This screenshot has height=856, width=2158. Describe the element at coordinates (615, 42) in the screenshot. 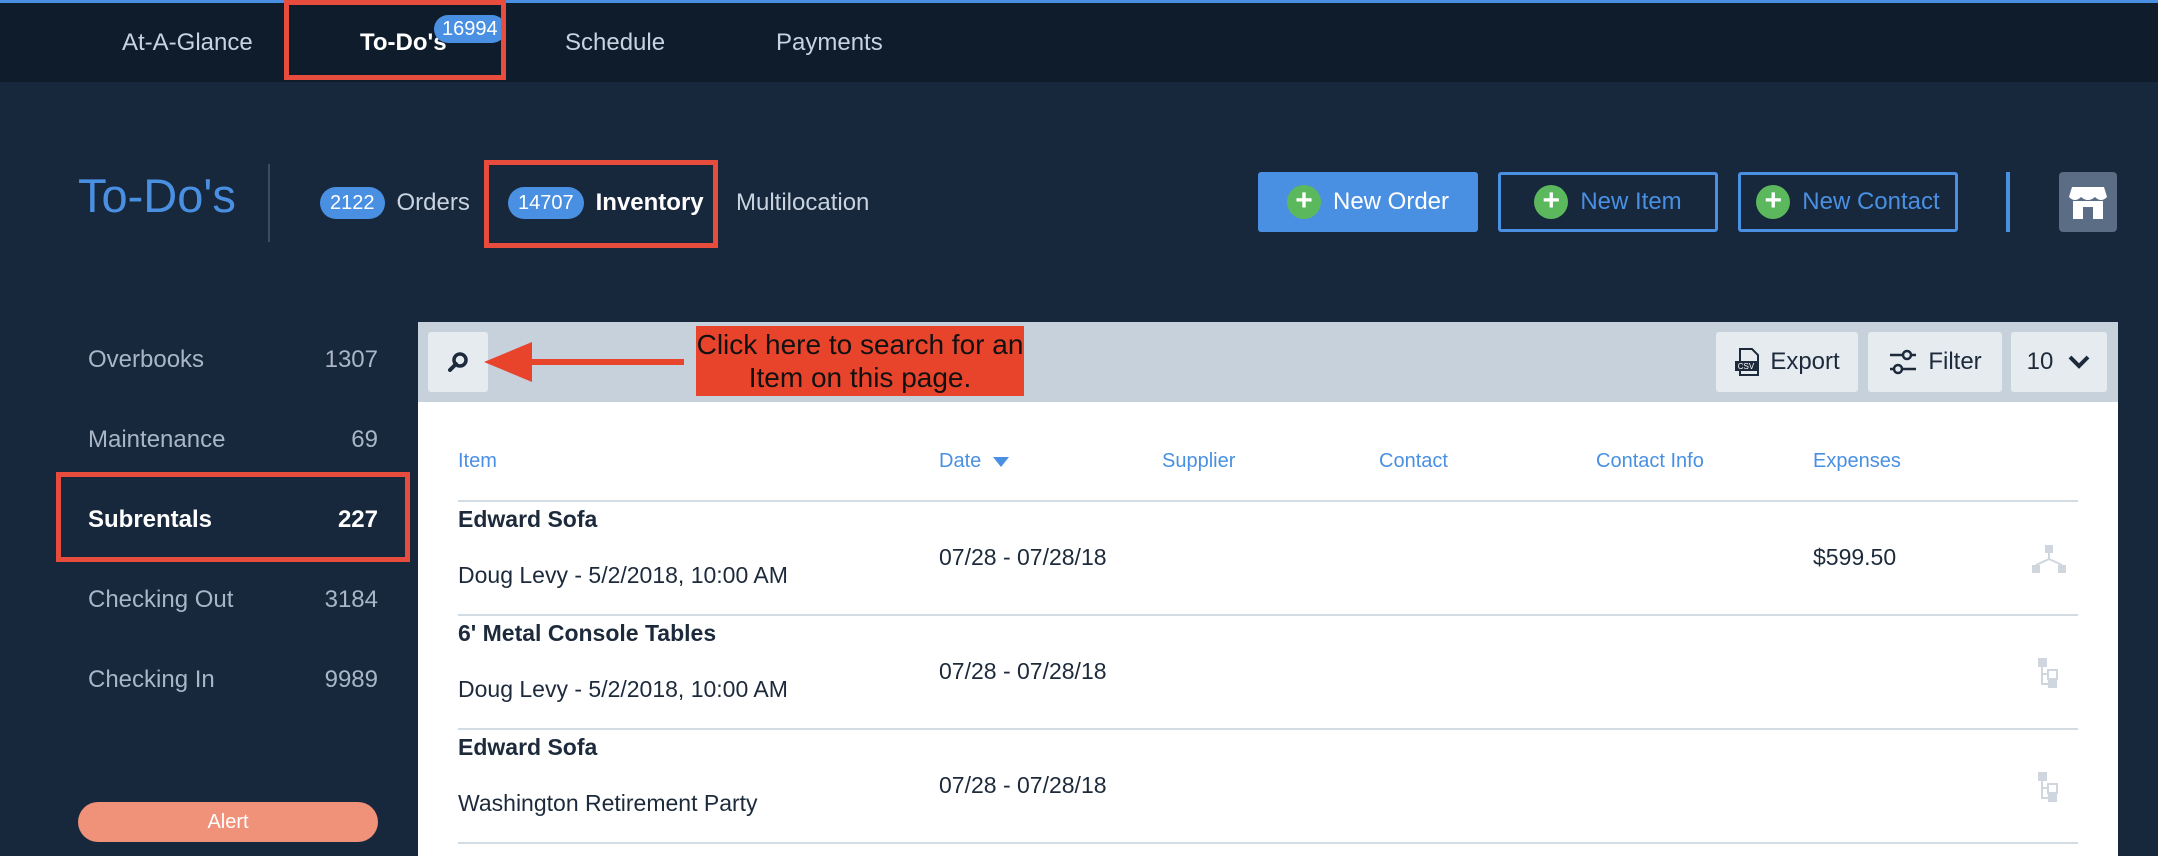

I see `tab-schedule: Schedule` at that location.